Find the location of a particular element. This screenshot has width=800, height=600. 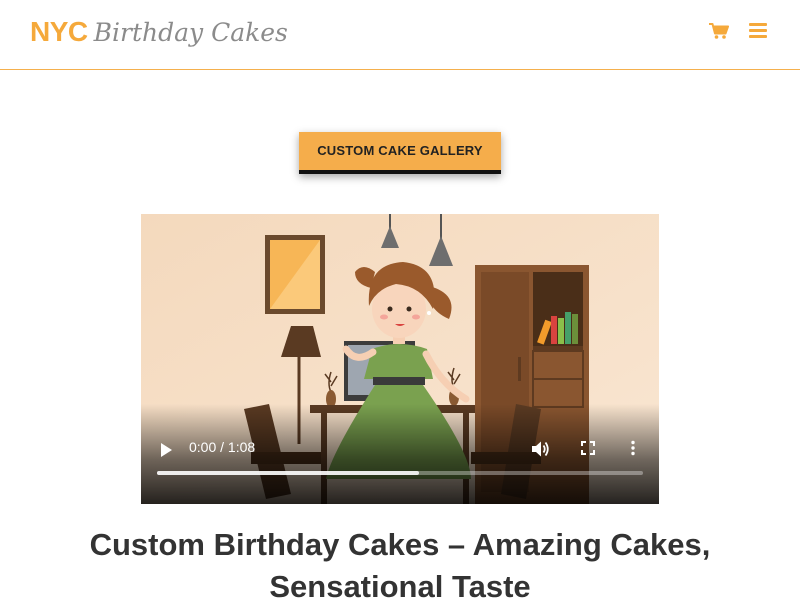

custom-cake-gallery-button: CUSTOM CAKE GALLERY is located at coordinates (400, 153).